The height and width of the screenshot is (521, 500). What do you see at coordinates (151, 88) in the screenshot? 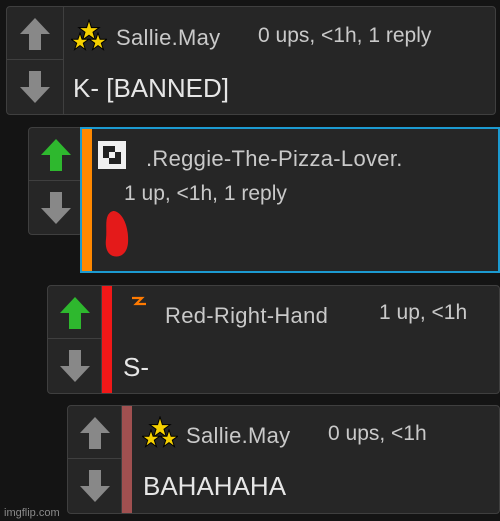
I see `comment-text: K- [BANNED]` at bounding box center [151, 88].